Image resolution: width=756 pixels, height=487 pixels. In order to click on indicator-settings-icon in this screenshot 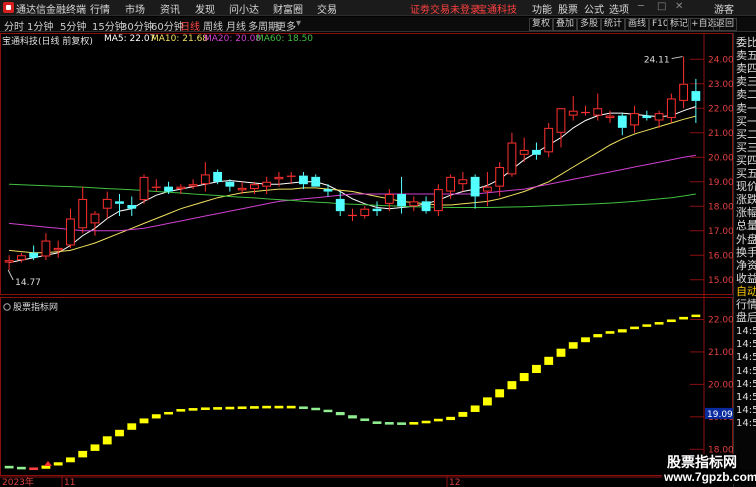, I will do `click(7, 307)`.